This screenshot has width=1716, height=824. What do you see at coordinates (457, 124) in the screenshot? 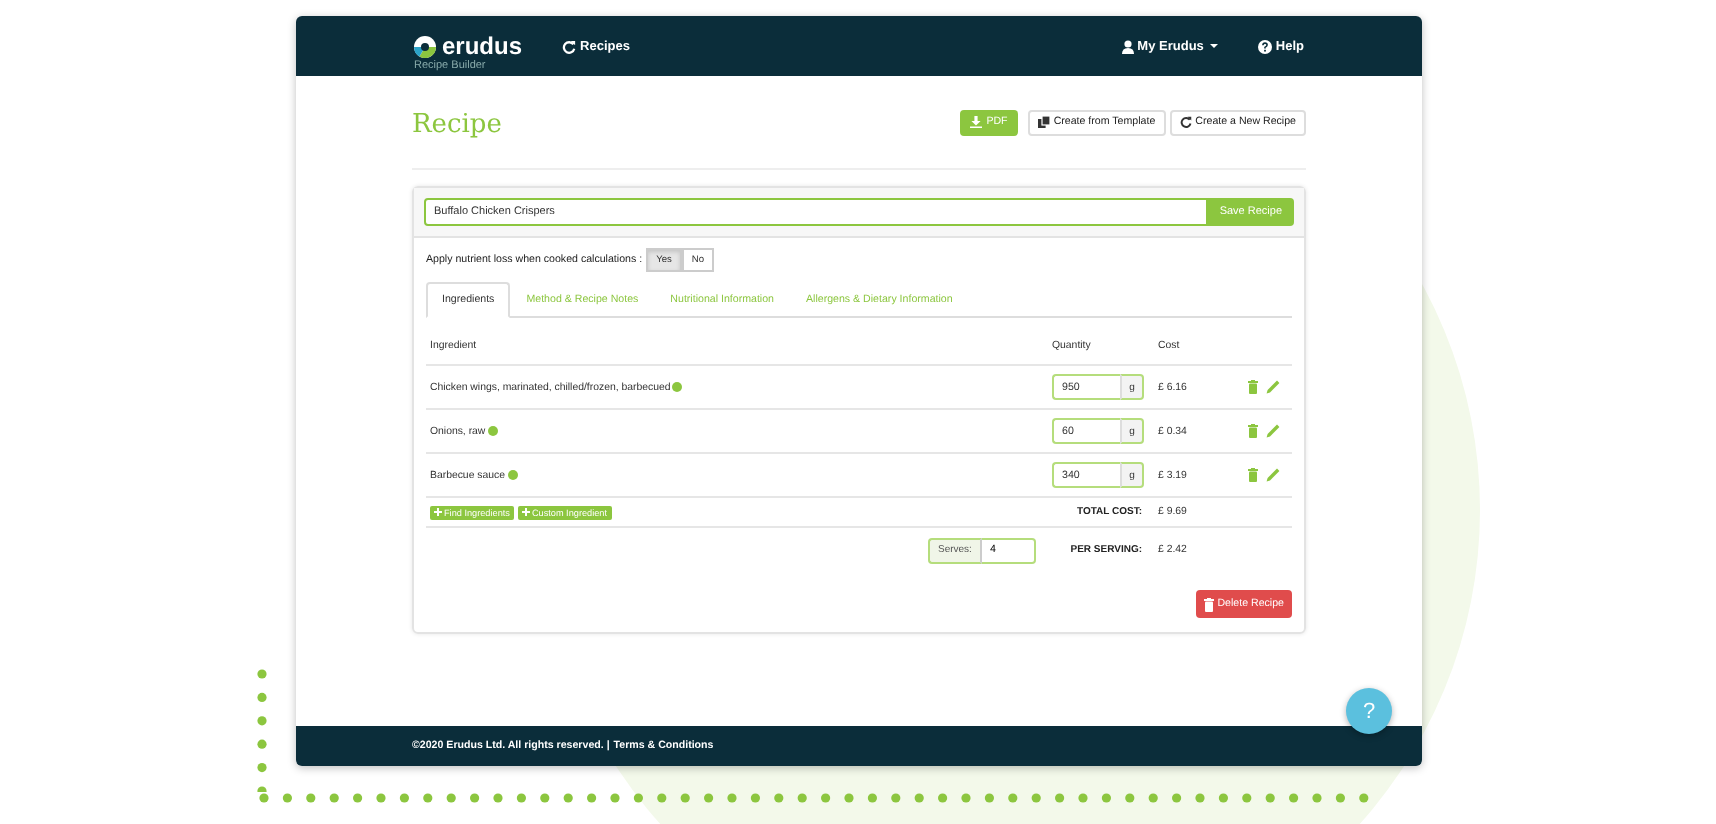
I see `page-title: Recipe` at bounding box center [457, 124].